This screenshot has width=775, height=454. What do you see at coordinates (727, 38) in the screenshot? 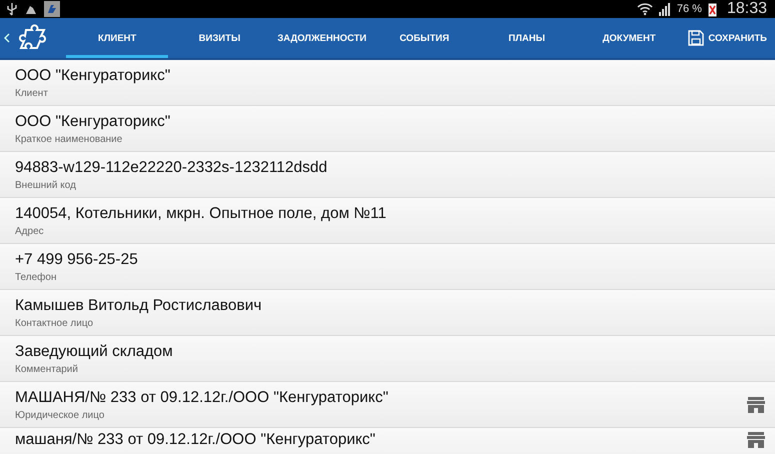
I see `save-button: СОХРАНИТЬ` at bounding box center [727, 38].